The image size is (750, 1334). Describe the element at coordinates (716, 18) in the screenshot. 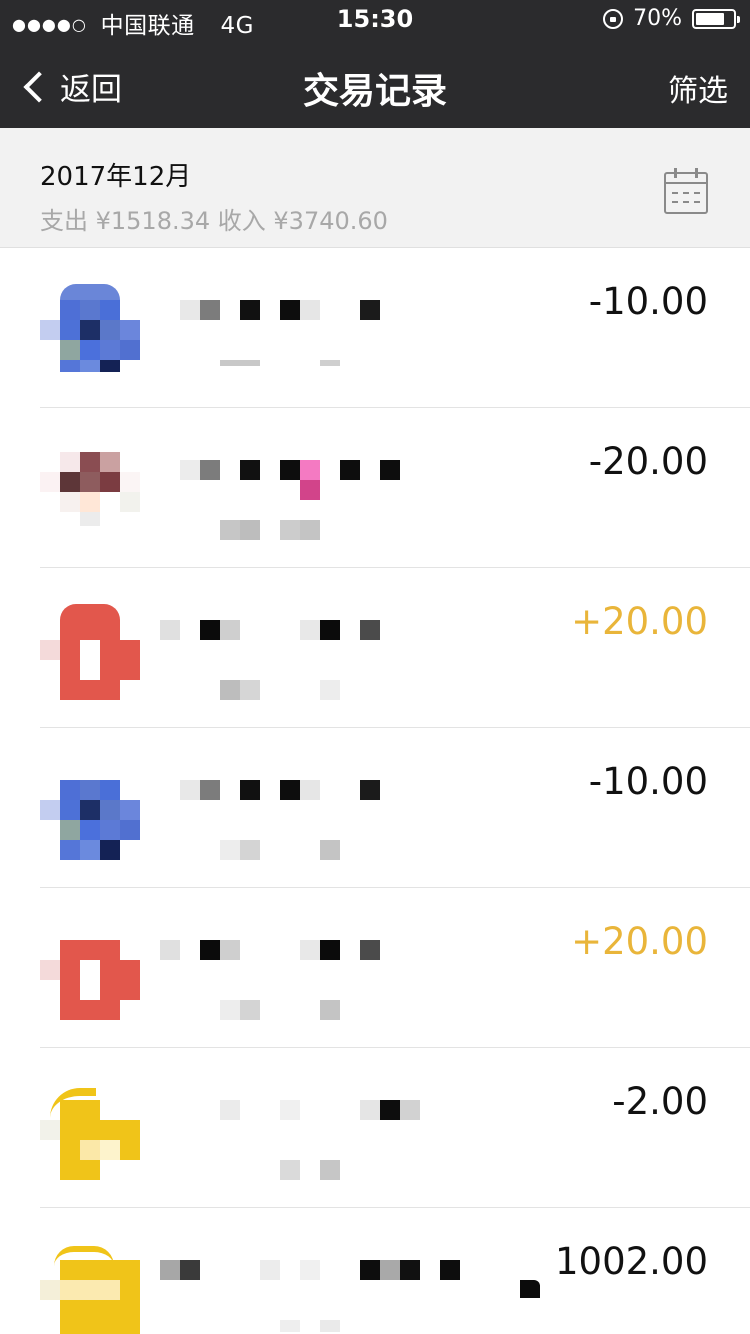

I see `battery-icon` at that location.